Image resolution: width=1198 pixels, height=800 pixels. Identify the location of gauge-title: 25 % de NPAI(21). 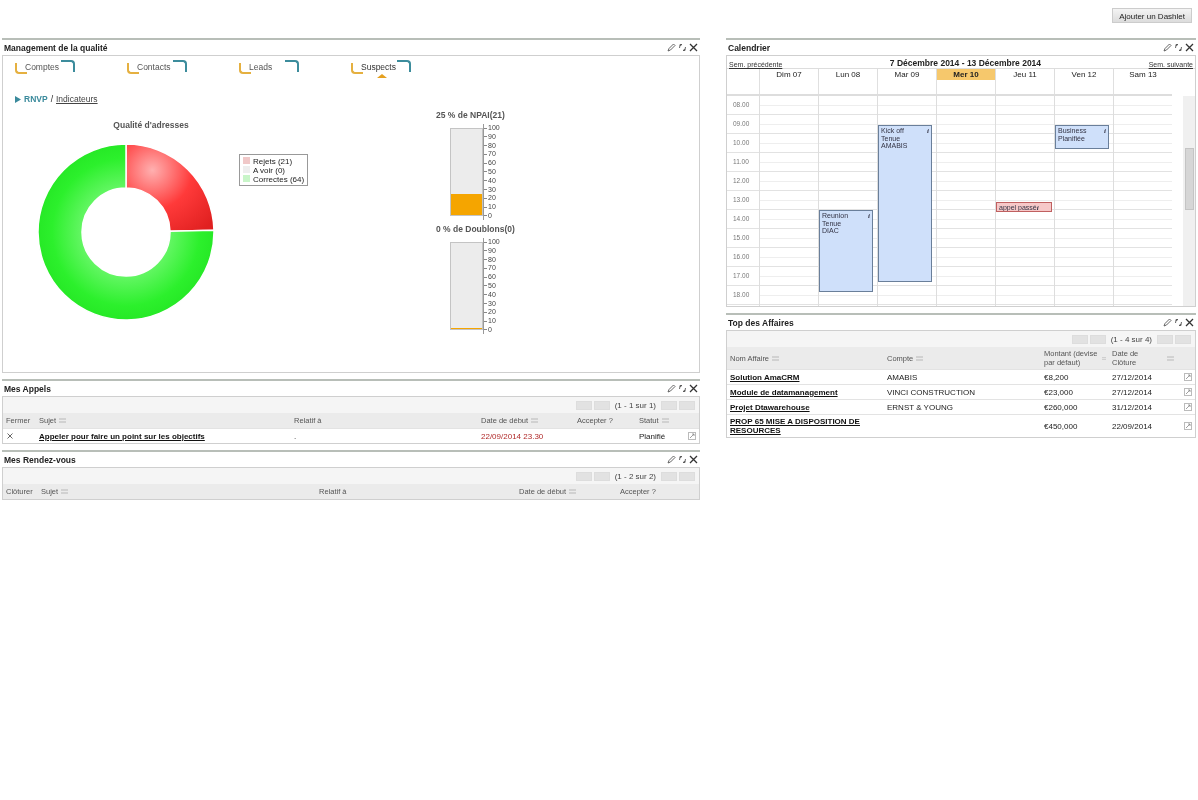
(471, 115).